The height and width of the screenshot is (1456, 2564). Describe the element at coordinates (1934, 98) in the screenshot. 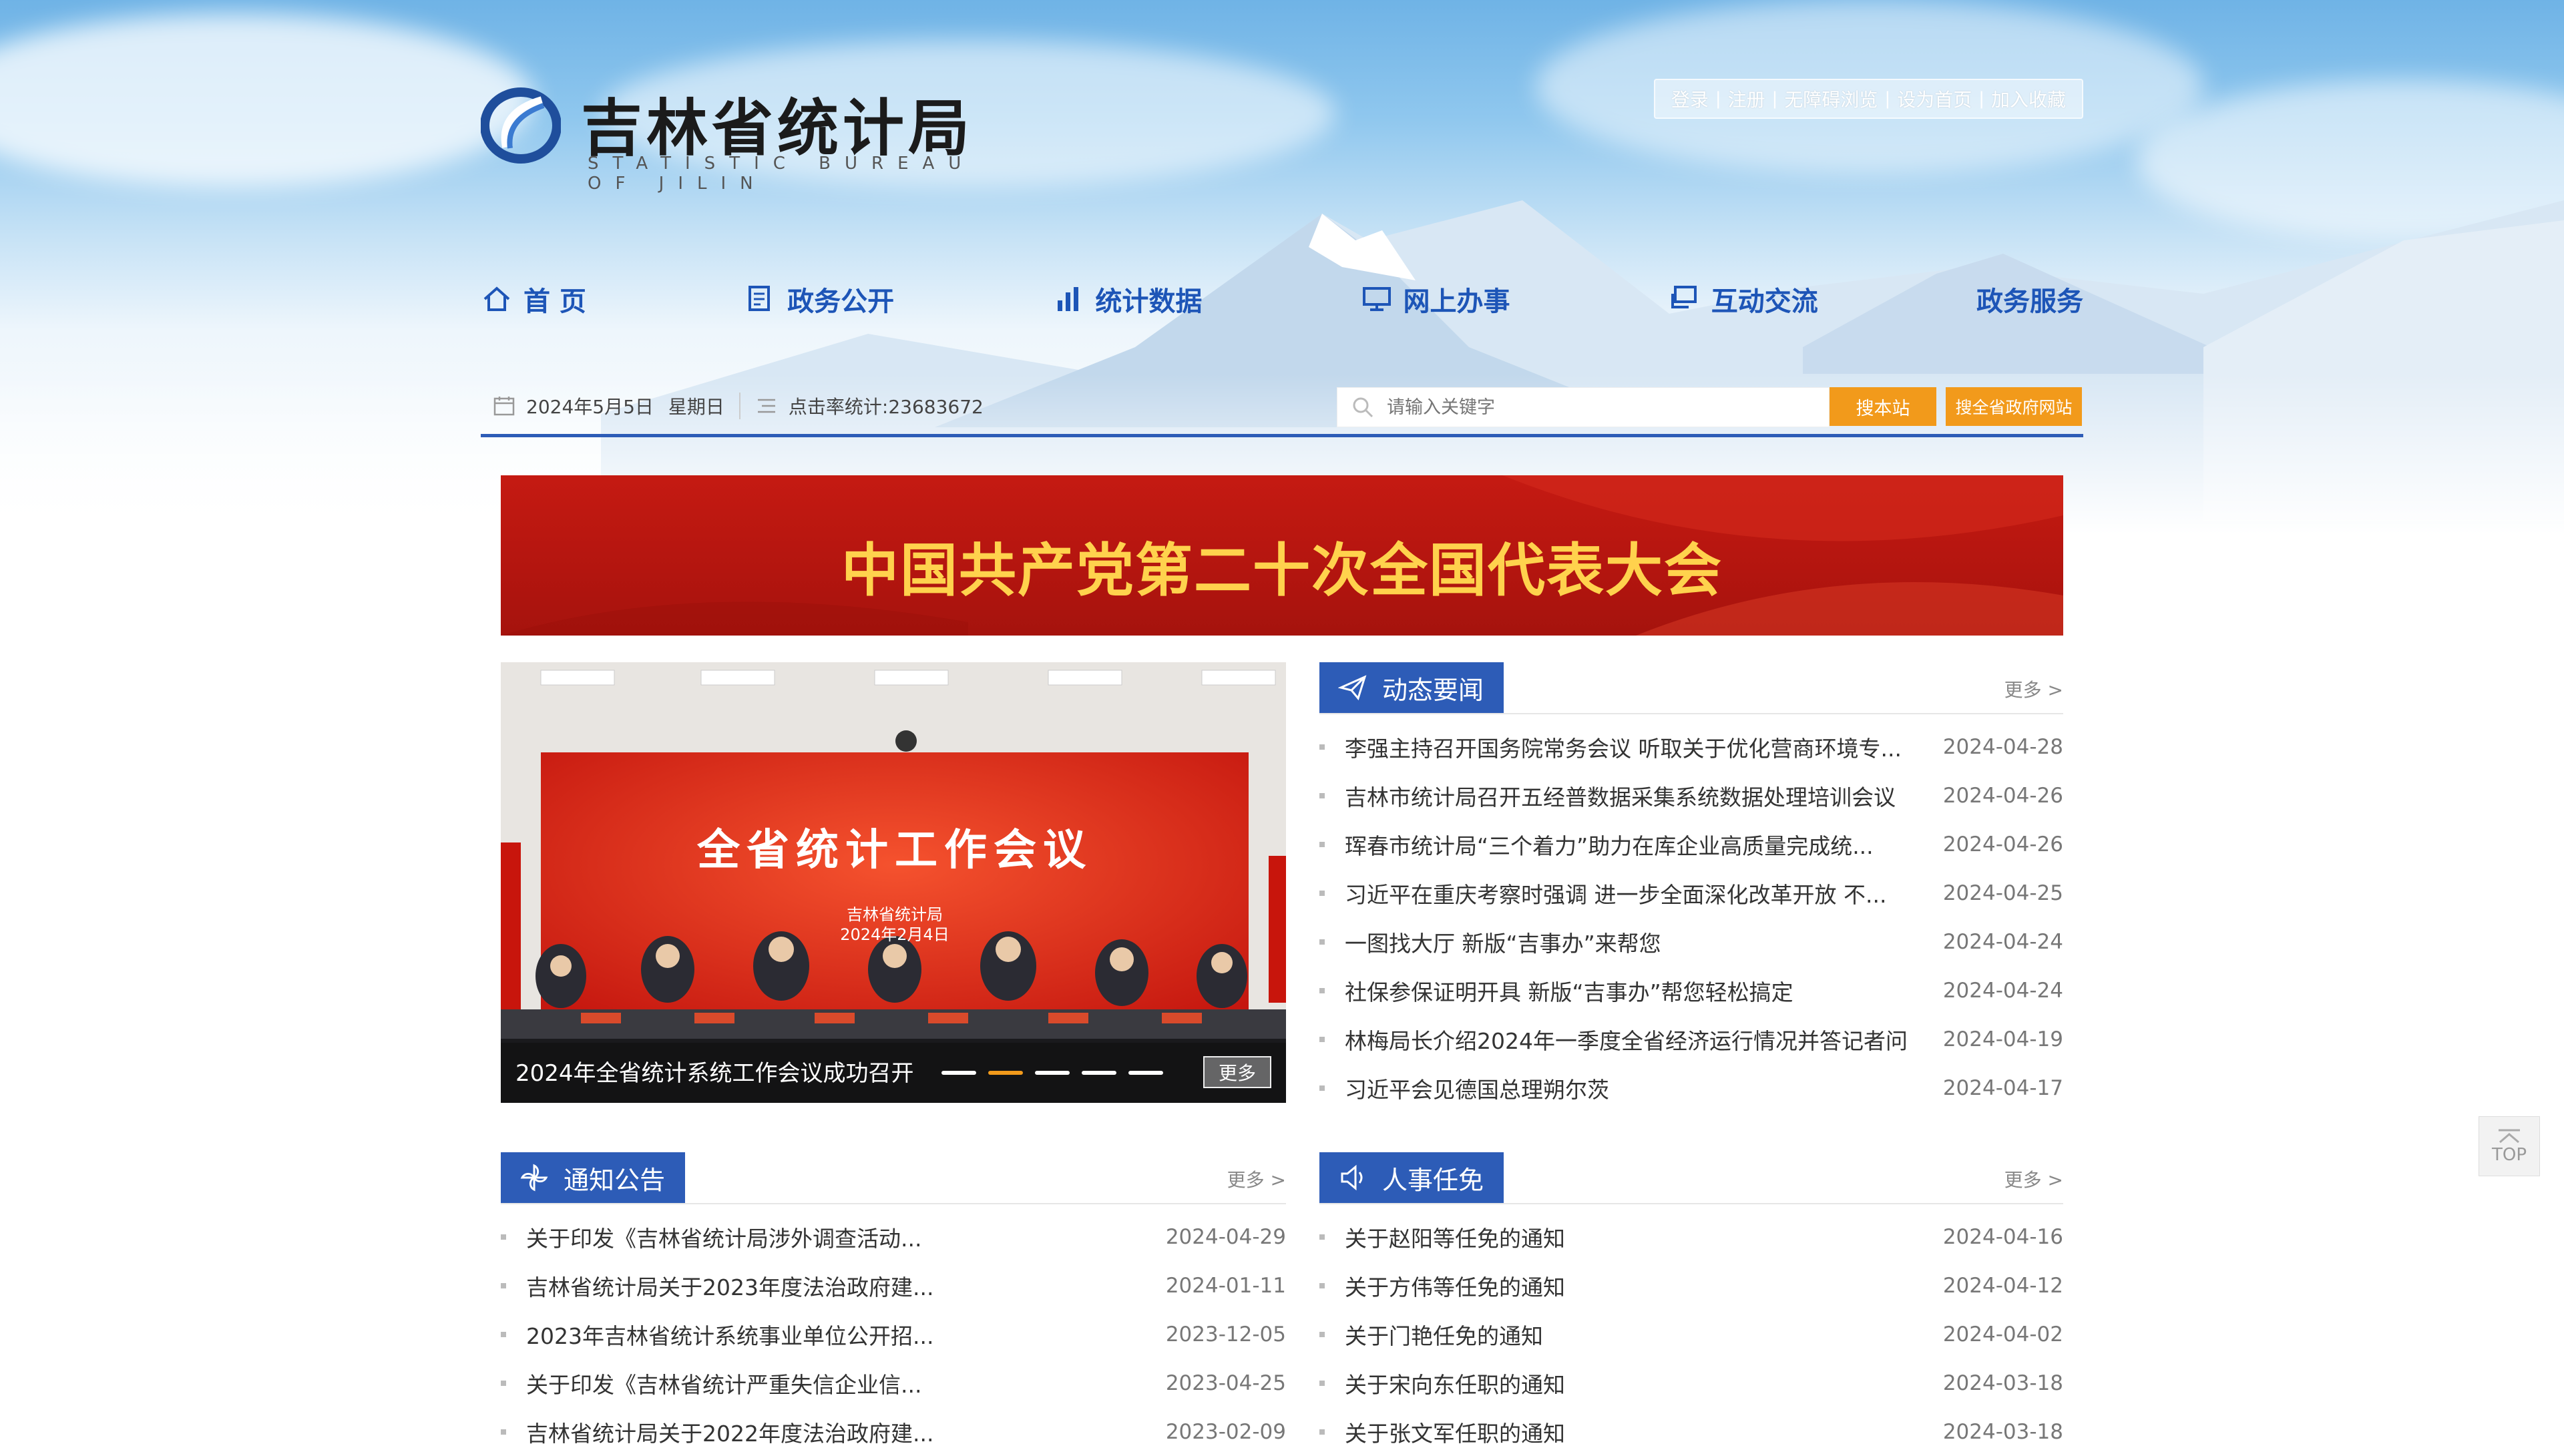

I see `set-homepage-link: 设为首页` at that location.